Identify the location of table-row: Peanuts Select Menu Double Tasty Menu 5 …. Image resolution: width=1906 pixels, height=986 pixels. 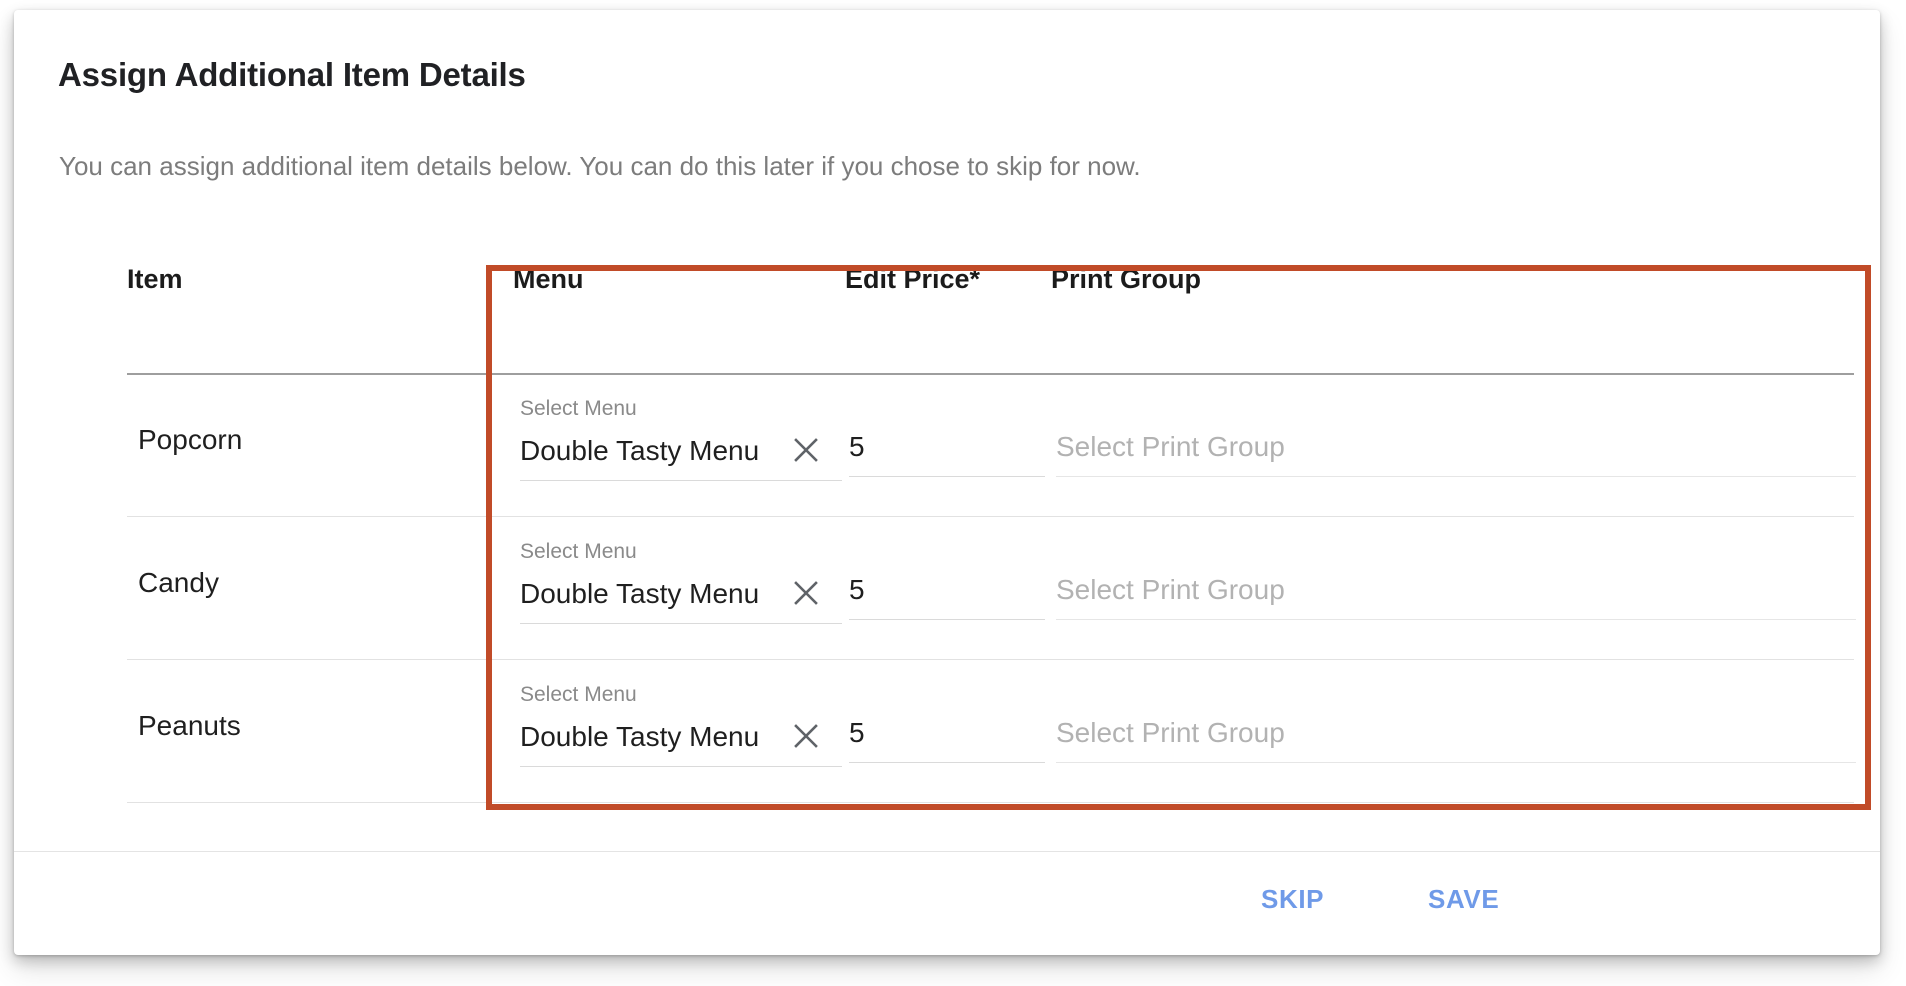
(991, 731).